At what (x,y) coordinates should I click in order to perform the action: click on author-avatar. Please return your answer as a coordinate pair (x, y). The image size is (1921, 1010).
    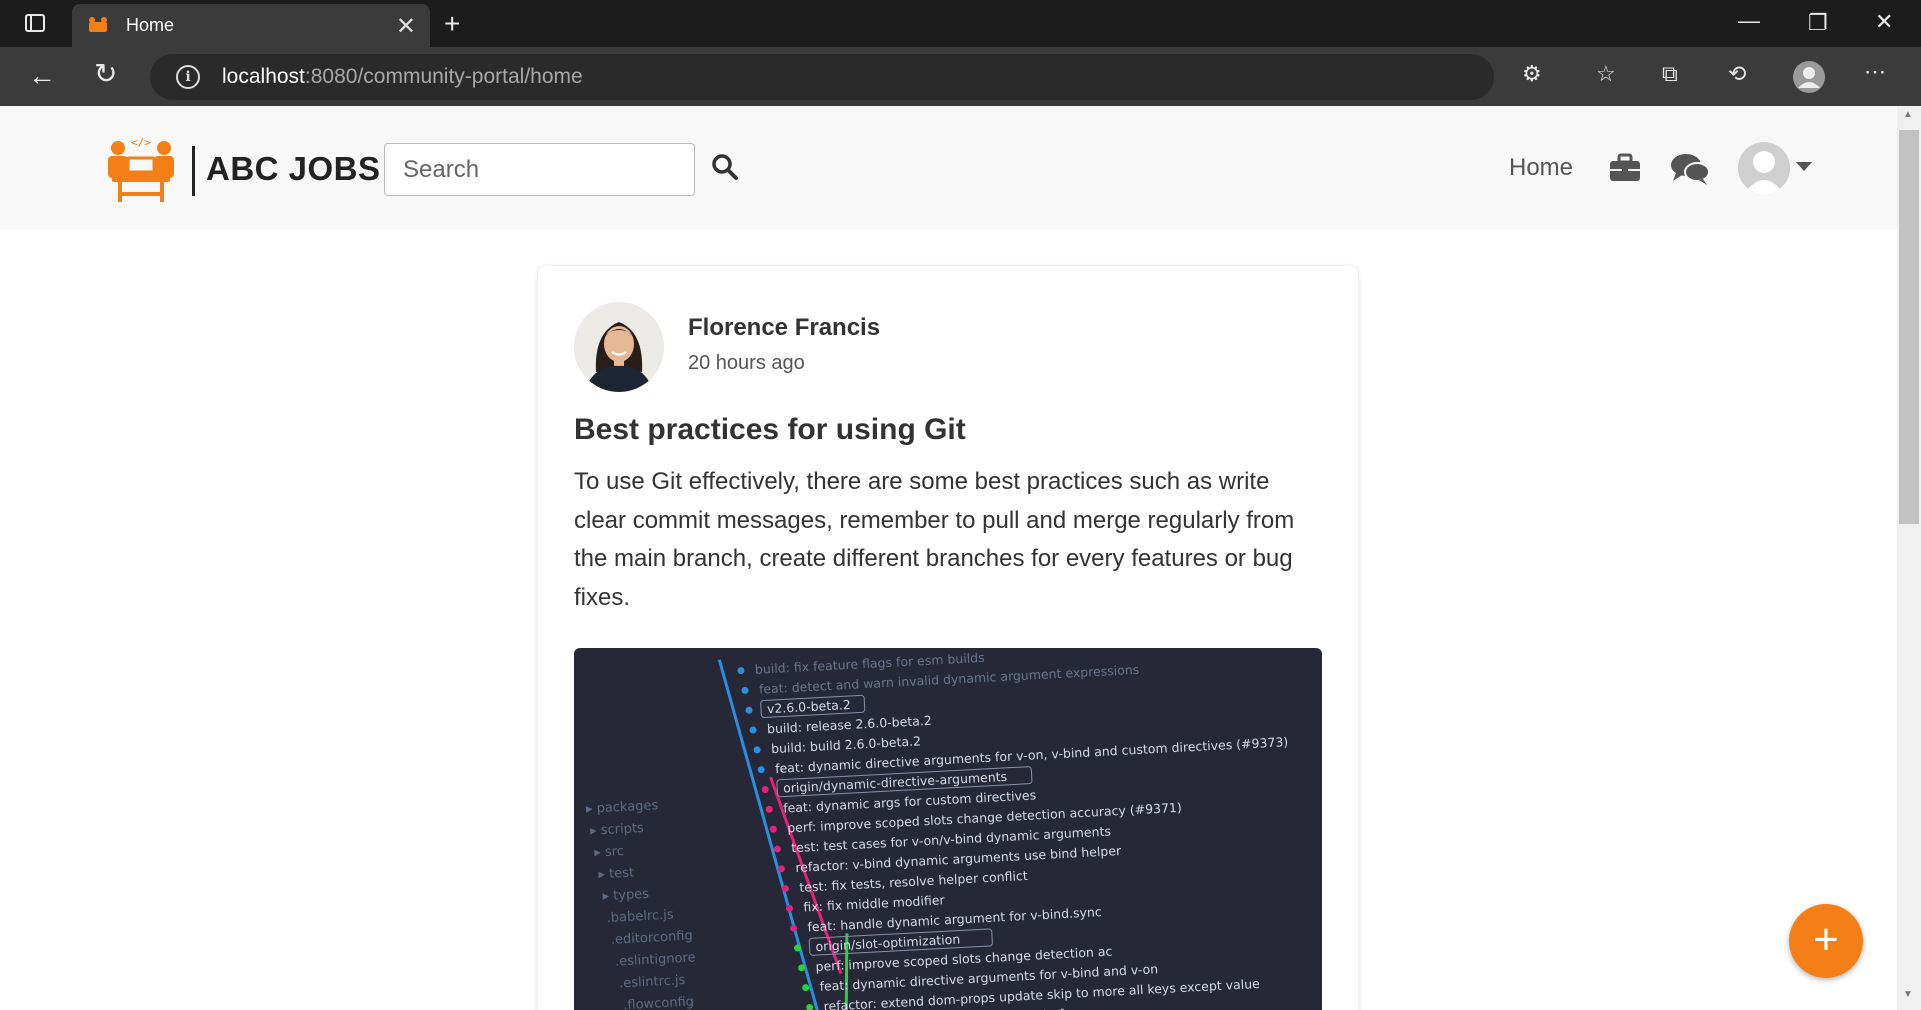
    Looking at the image, I should click on (619, 347).